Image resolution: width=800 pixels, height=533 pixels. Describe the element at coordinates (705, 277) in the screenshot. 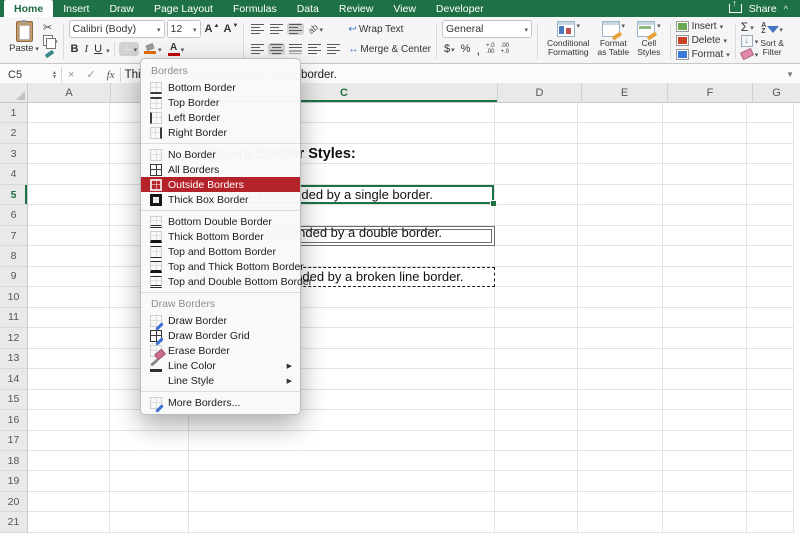

I see `cell-F9` at that location.